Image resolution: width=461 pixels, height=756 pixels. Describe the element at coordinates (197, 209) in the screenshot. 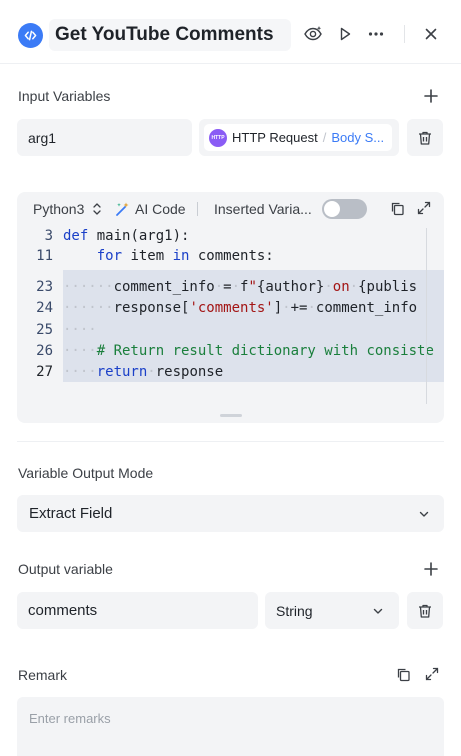

I see `toolbar-separator` at that location.